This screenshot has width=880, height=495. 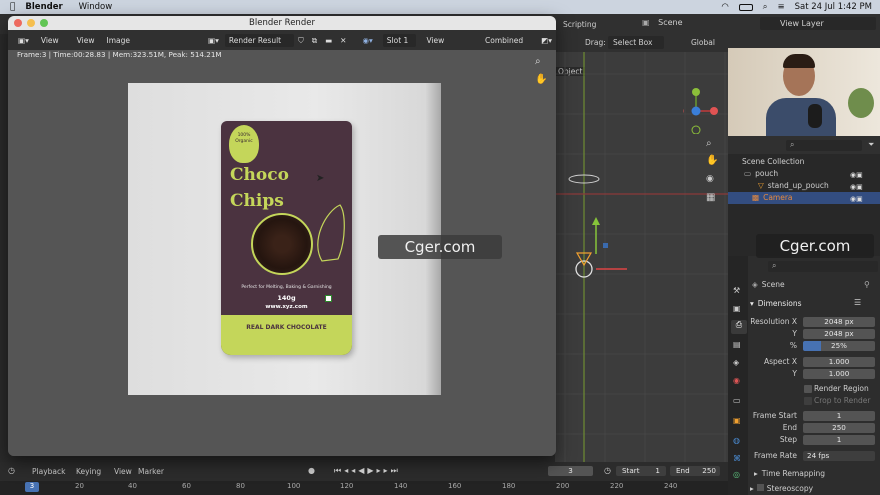 I want to click on timeline-menu-view: View, so click(x=123, y=471).